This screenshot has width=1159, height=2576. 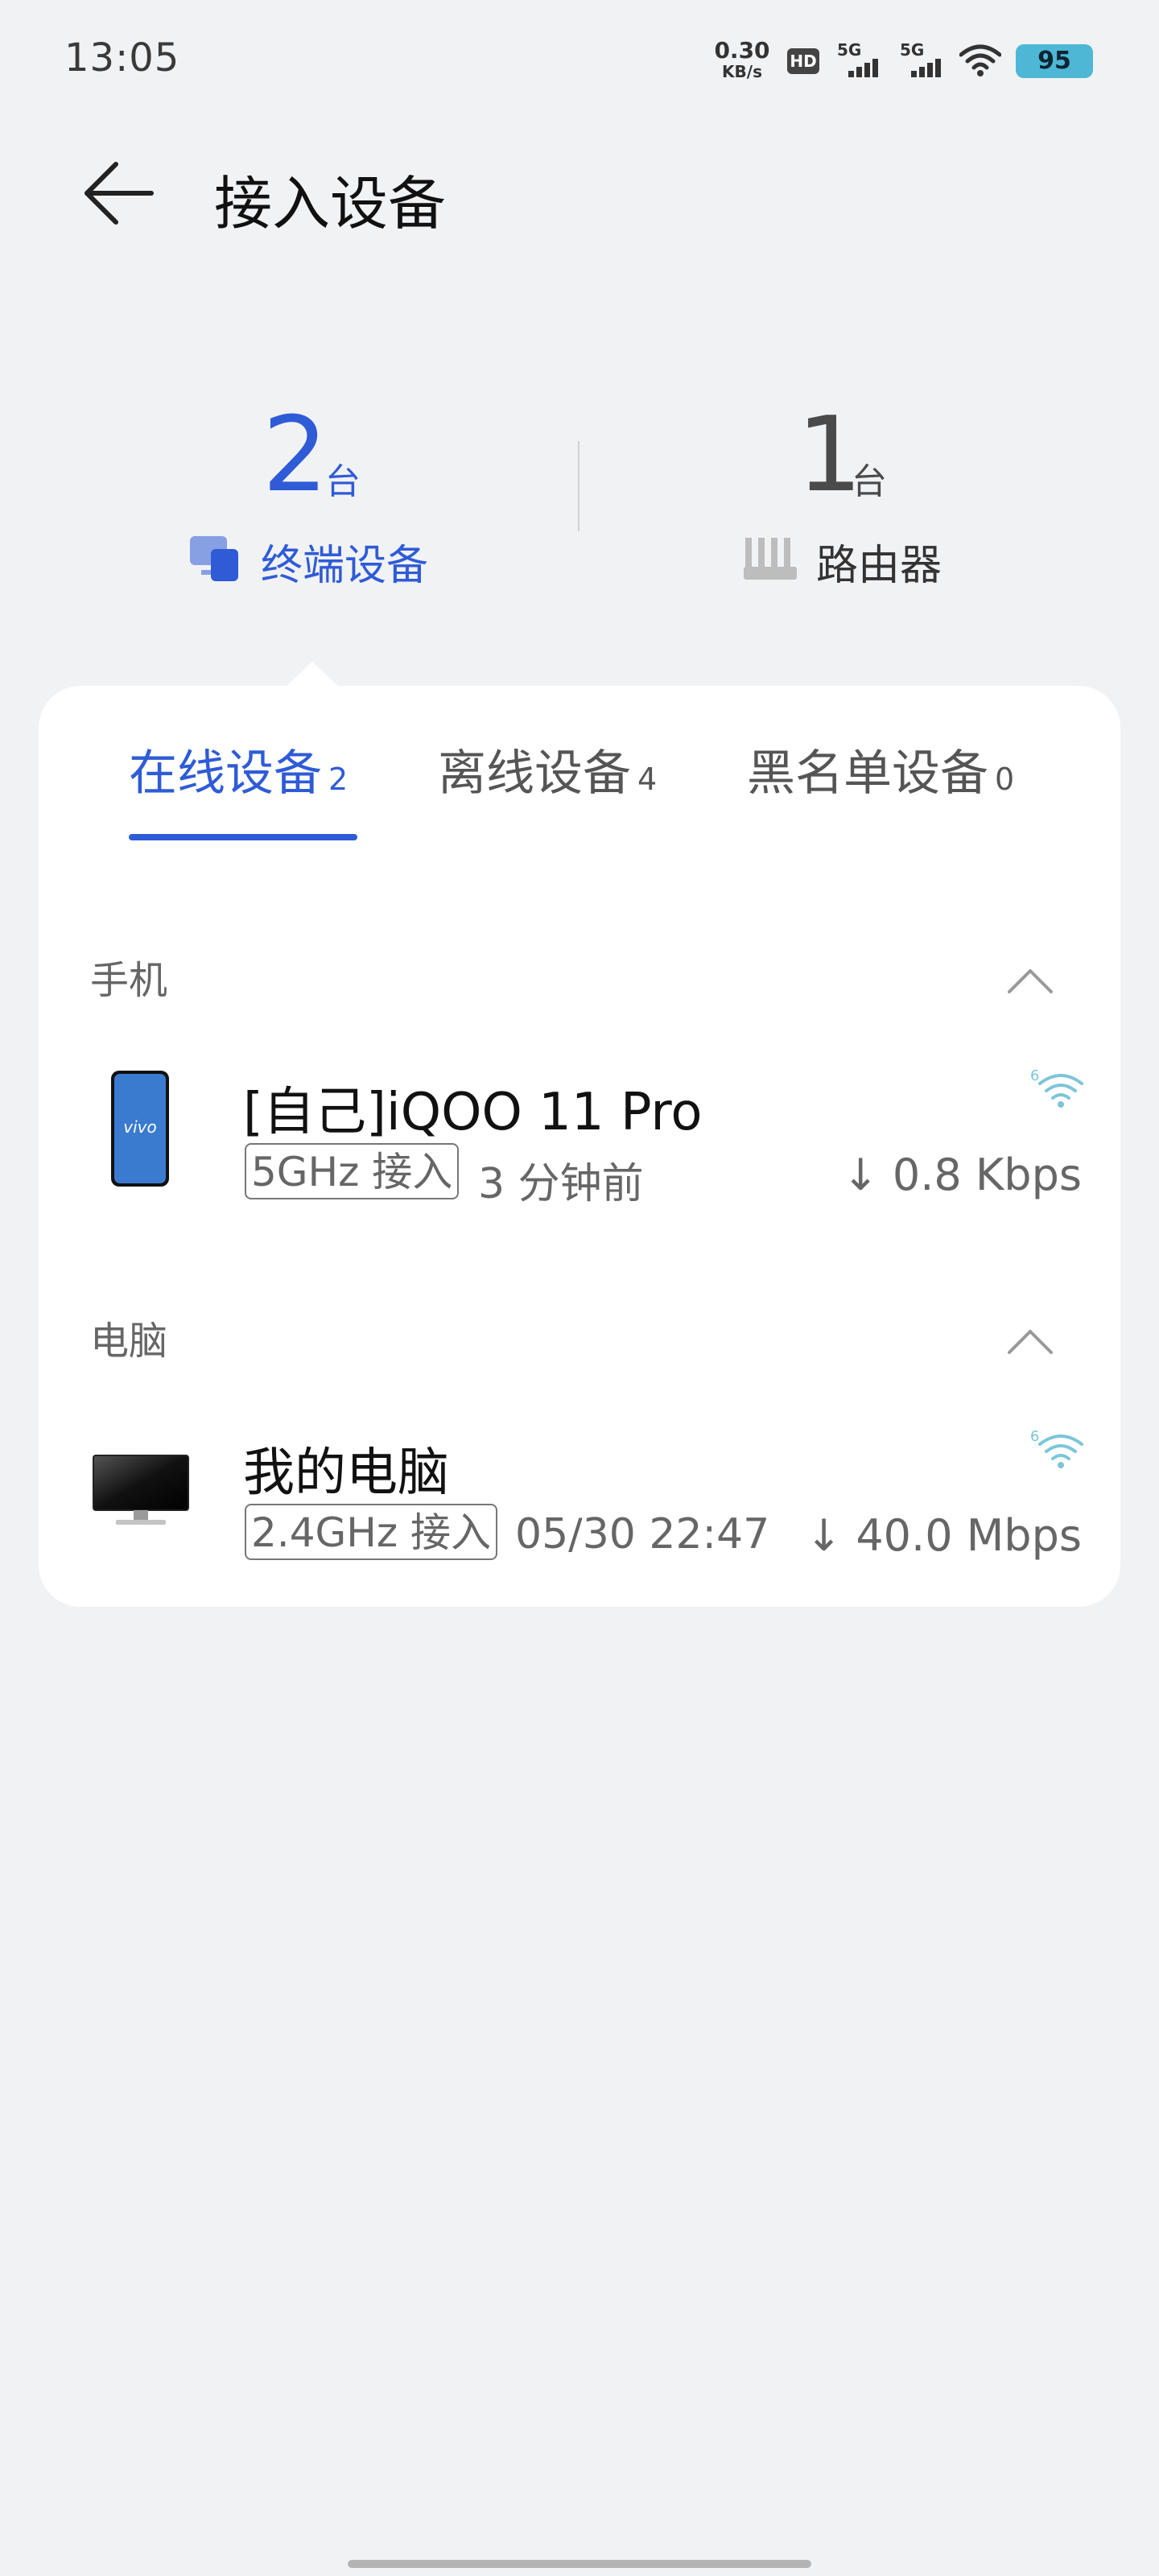 I want to click on last-seen-time: 05/30 22:47, so click(x=642, y=1534).